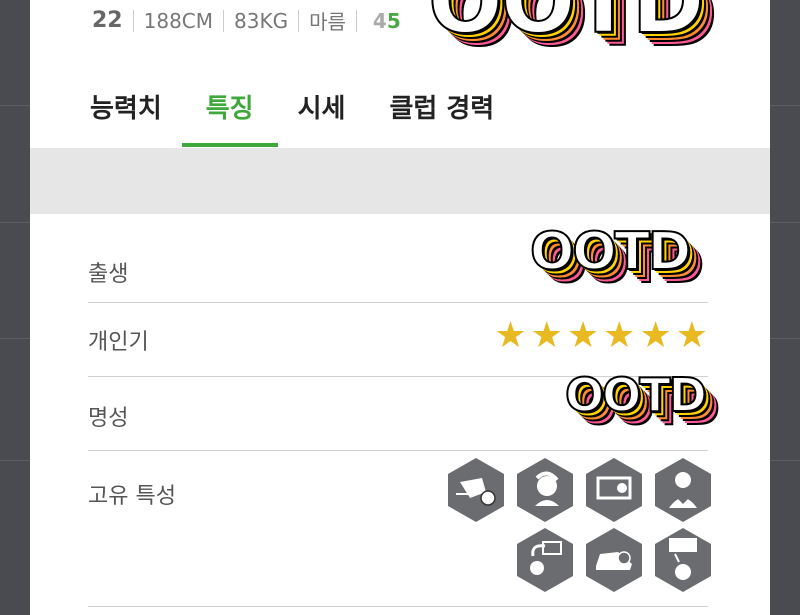 The image size is (800, 615). I want to click on flying-ball-icon, so click(683, 560).